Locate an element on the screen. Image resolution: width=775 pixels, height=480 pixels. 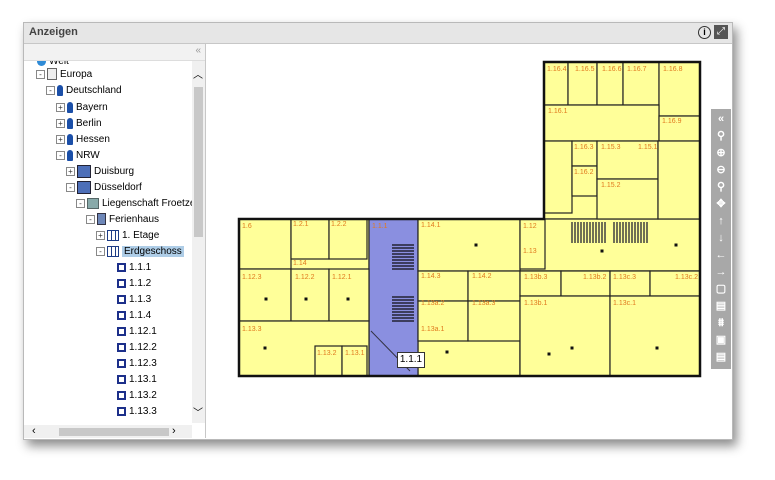
pan-icon: ✥ is located at coordinates (721, 204).